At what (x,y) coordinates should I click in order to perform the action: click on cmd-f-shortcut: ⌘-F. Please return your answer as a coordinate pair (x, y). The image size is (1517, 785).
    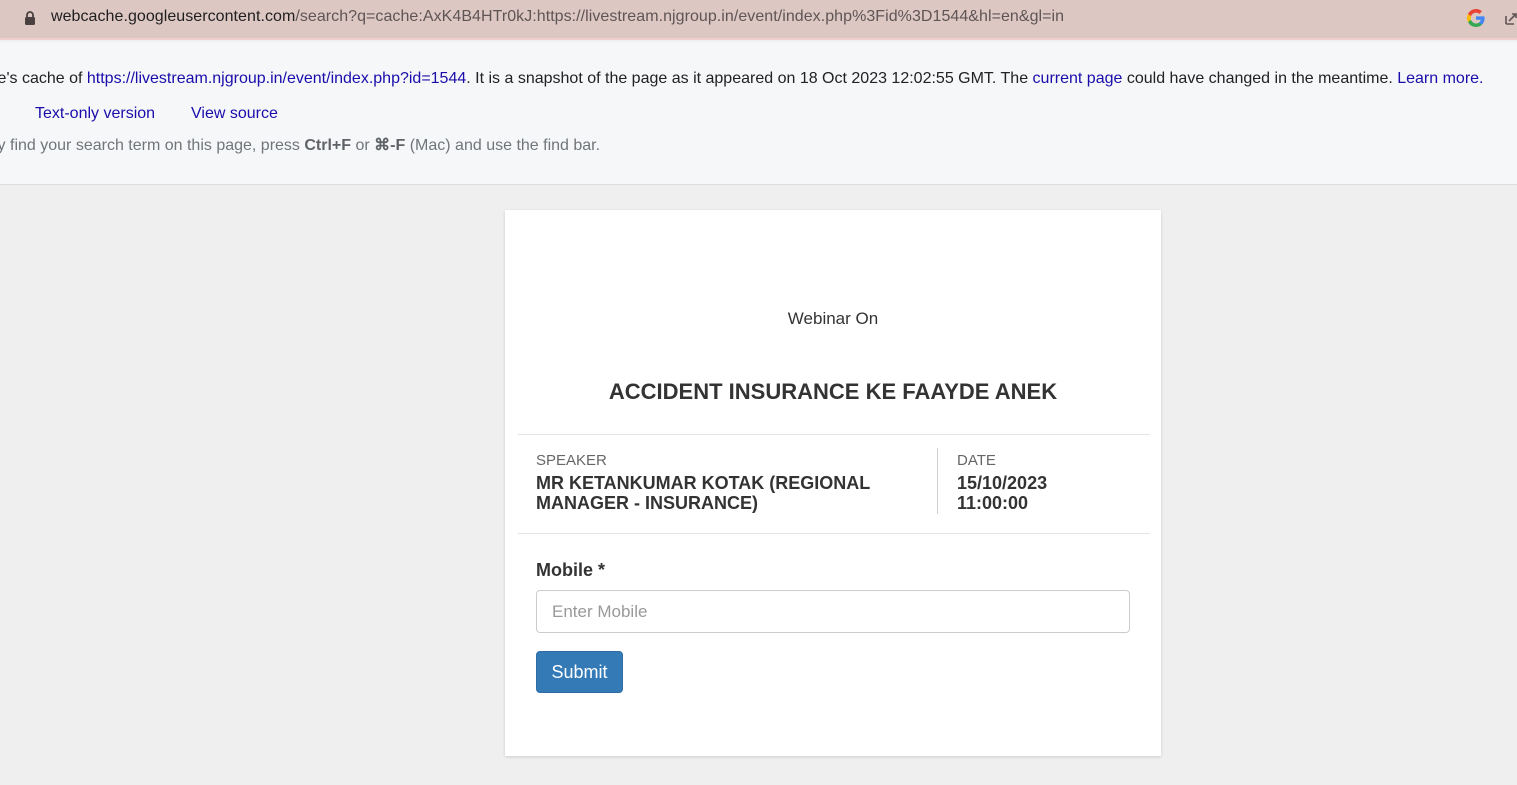
    Looking at the image, I should click on (390, 145).